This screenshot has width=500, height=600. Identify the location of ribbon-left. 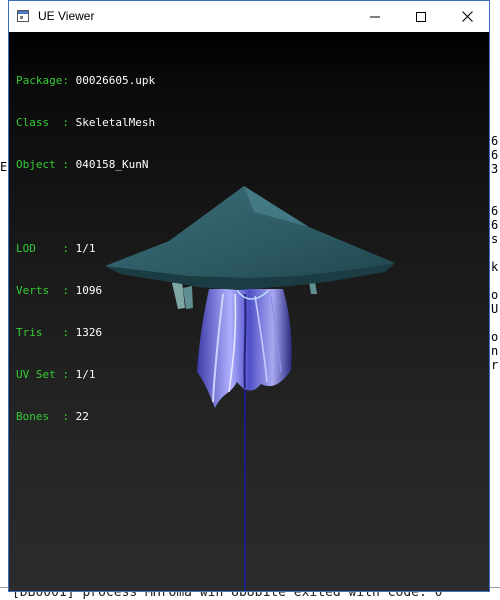
(178, 295).